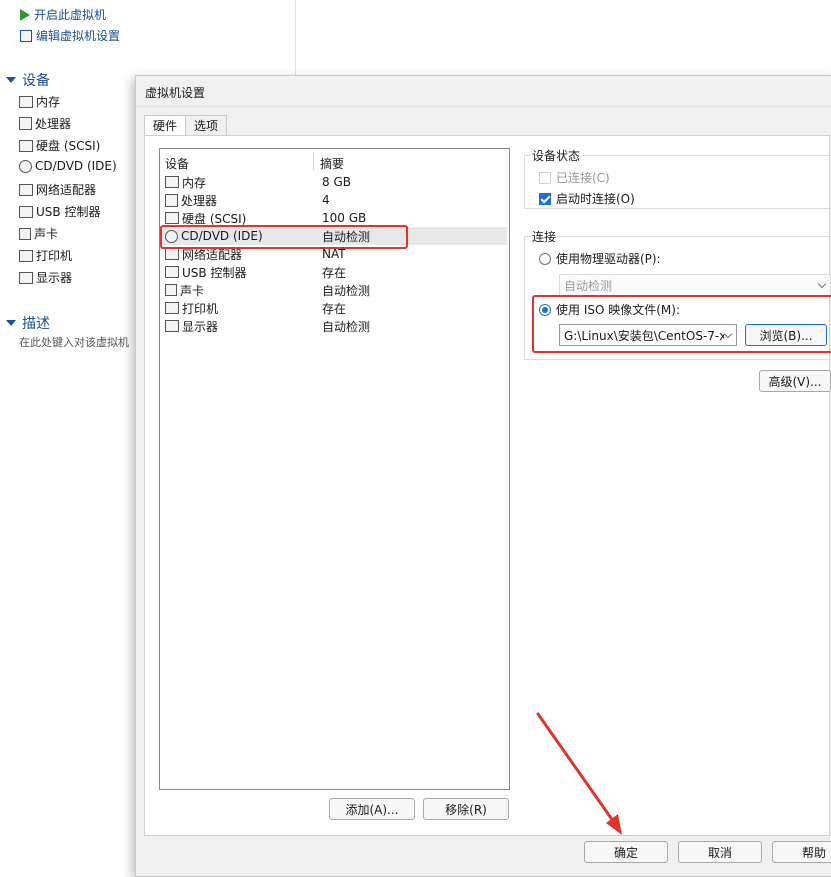  I want to click on cd-row-highlight, so click(284, 237).